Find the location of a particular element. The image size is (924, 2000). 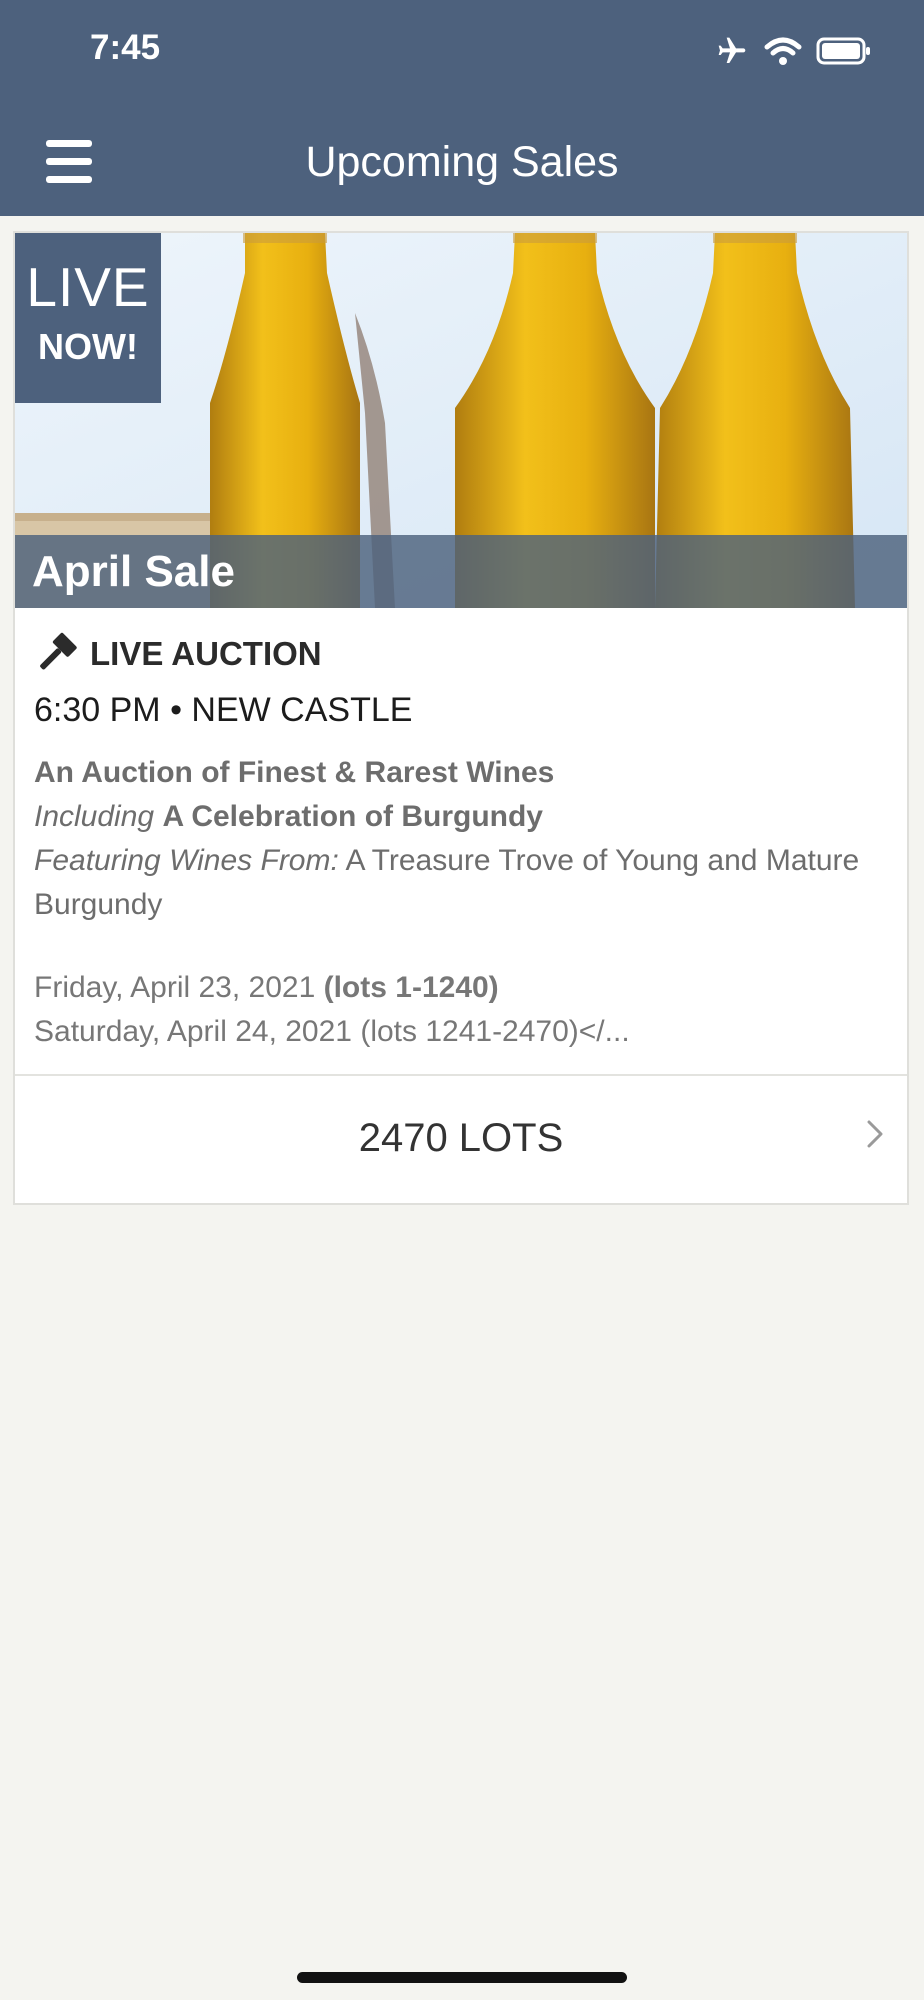

auction-type: LIVE AUCTION is located at coordinates (178, 654).